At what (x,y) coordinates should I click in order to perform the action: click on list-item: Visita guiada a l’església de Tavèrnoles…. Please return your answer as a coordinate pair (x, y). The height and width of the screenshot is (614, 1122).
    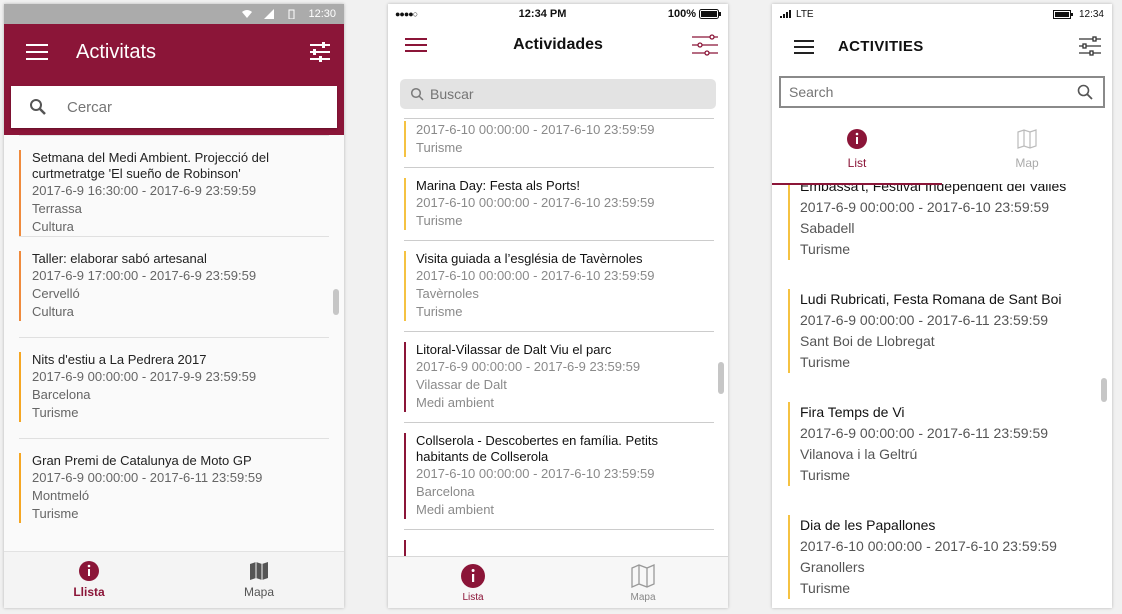
    Looking at the image, I should click on (559, 286).